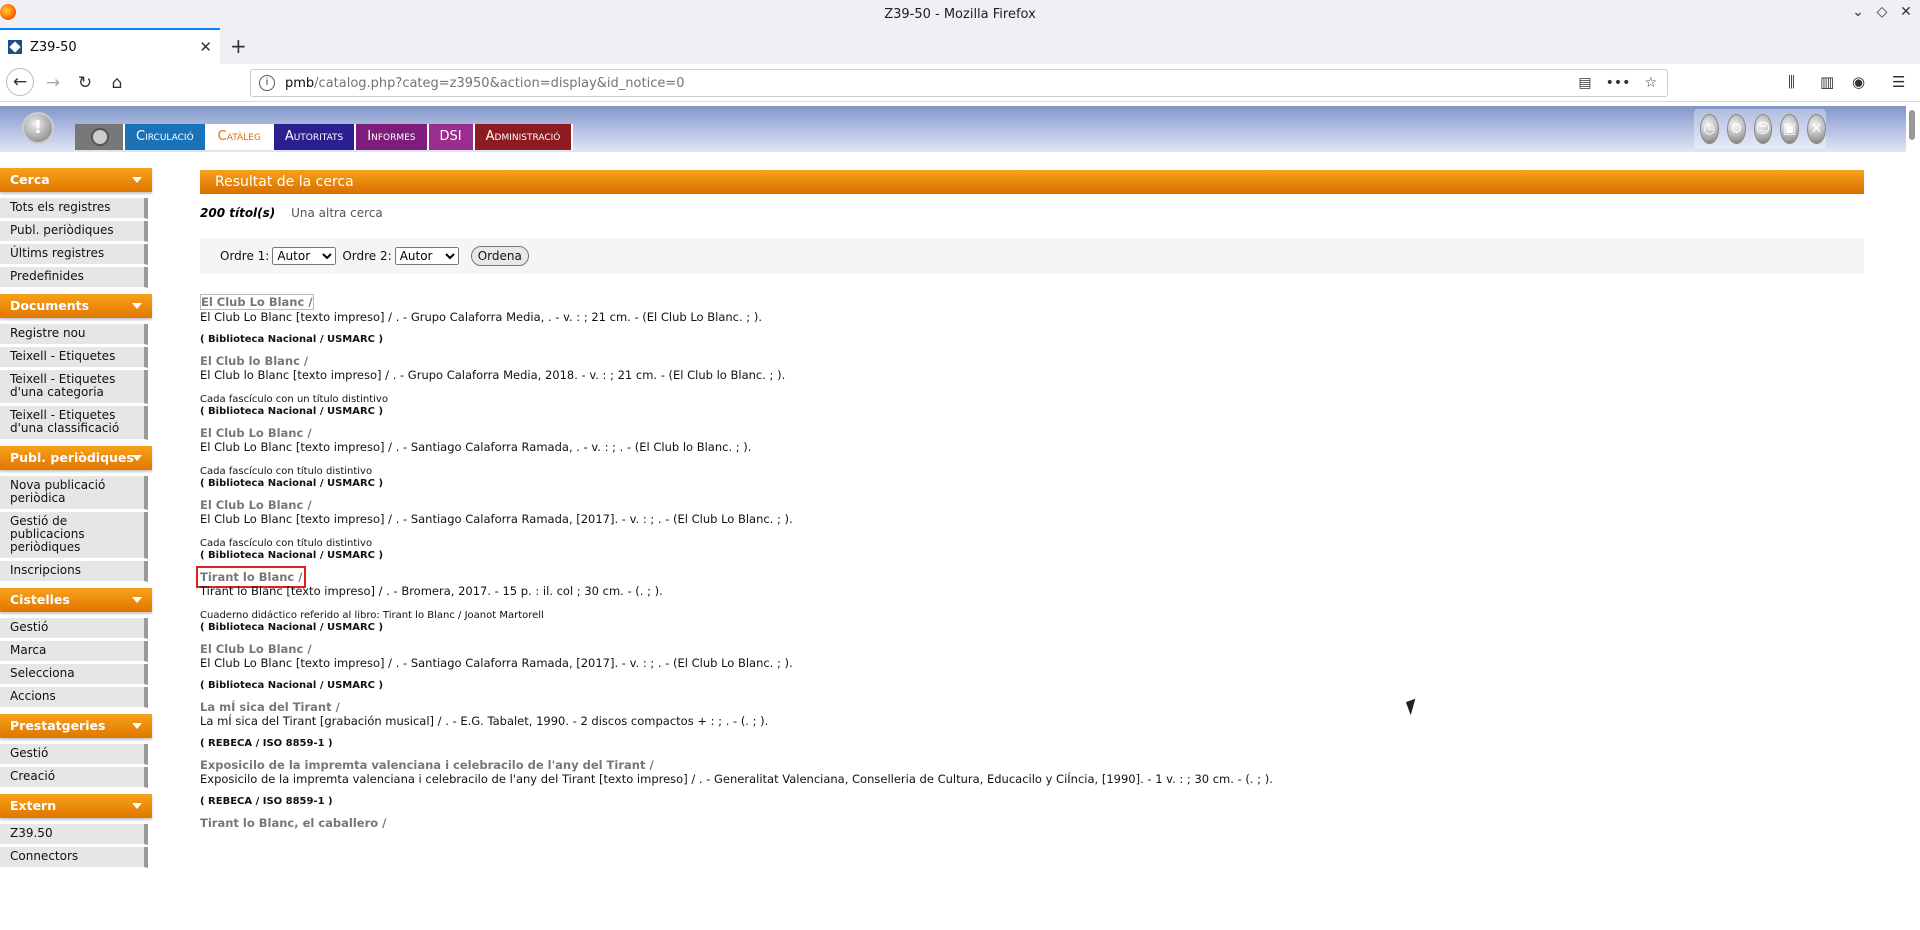  Describe the element at coordinates (74, 857) in the screenshot. I see `sidebar-item-connectors: Connectors` at that location.